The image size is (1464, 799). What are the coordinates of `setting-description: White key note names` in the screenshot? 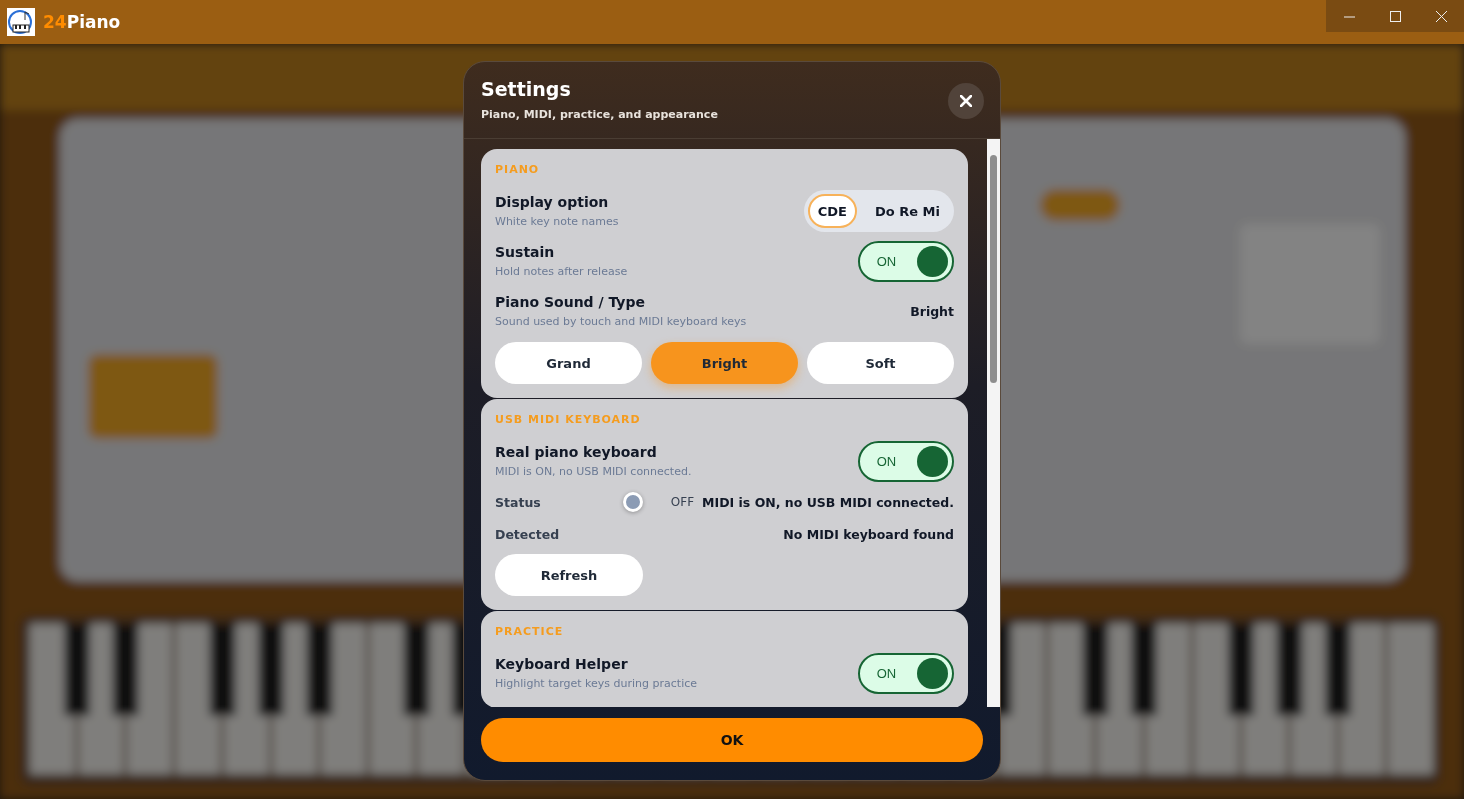 It's located at (557, 221).